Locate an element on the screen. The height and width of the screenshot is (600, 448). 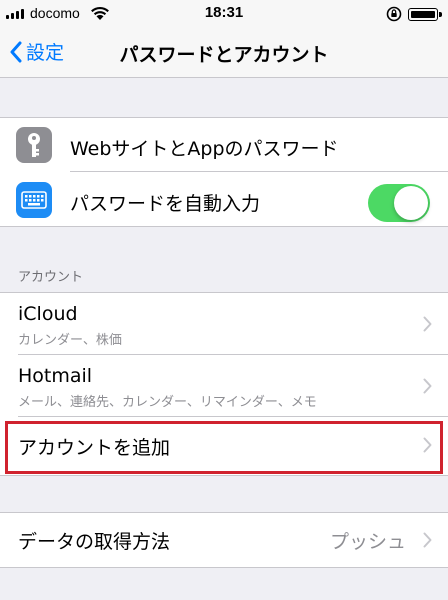
status-time: 18:31 is located at coordinates (224, 12).